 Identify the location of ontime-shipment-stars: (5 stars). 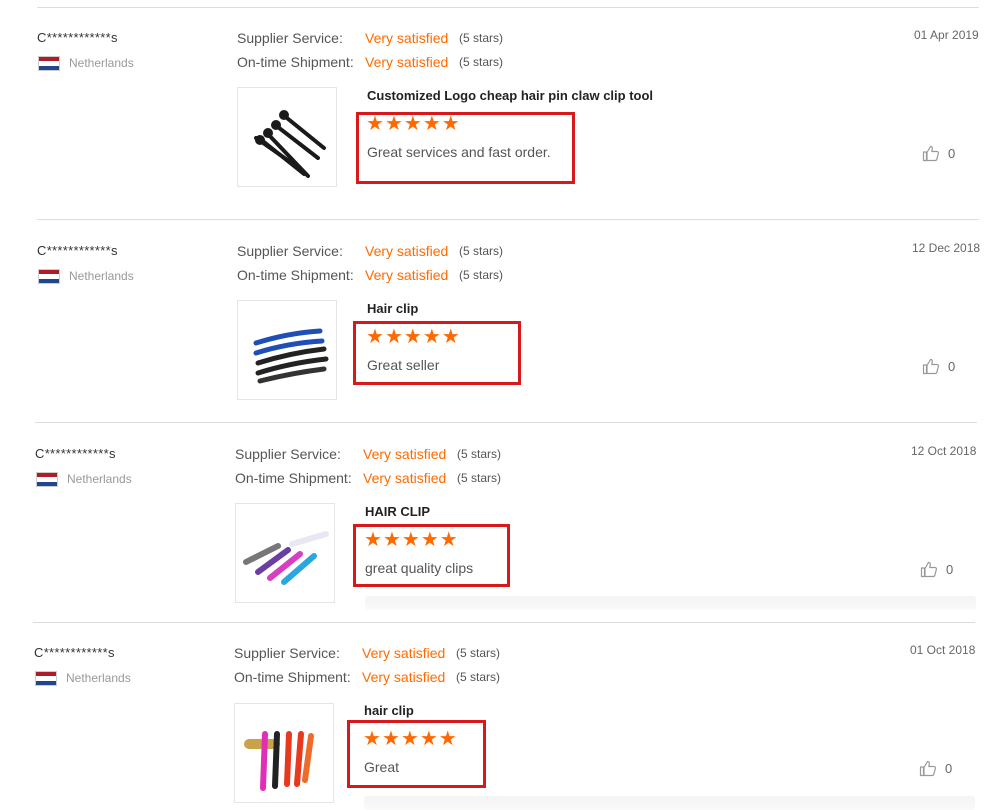
(478, 677).